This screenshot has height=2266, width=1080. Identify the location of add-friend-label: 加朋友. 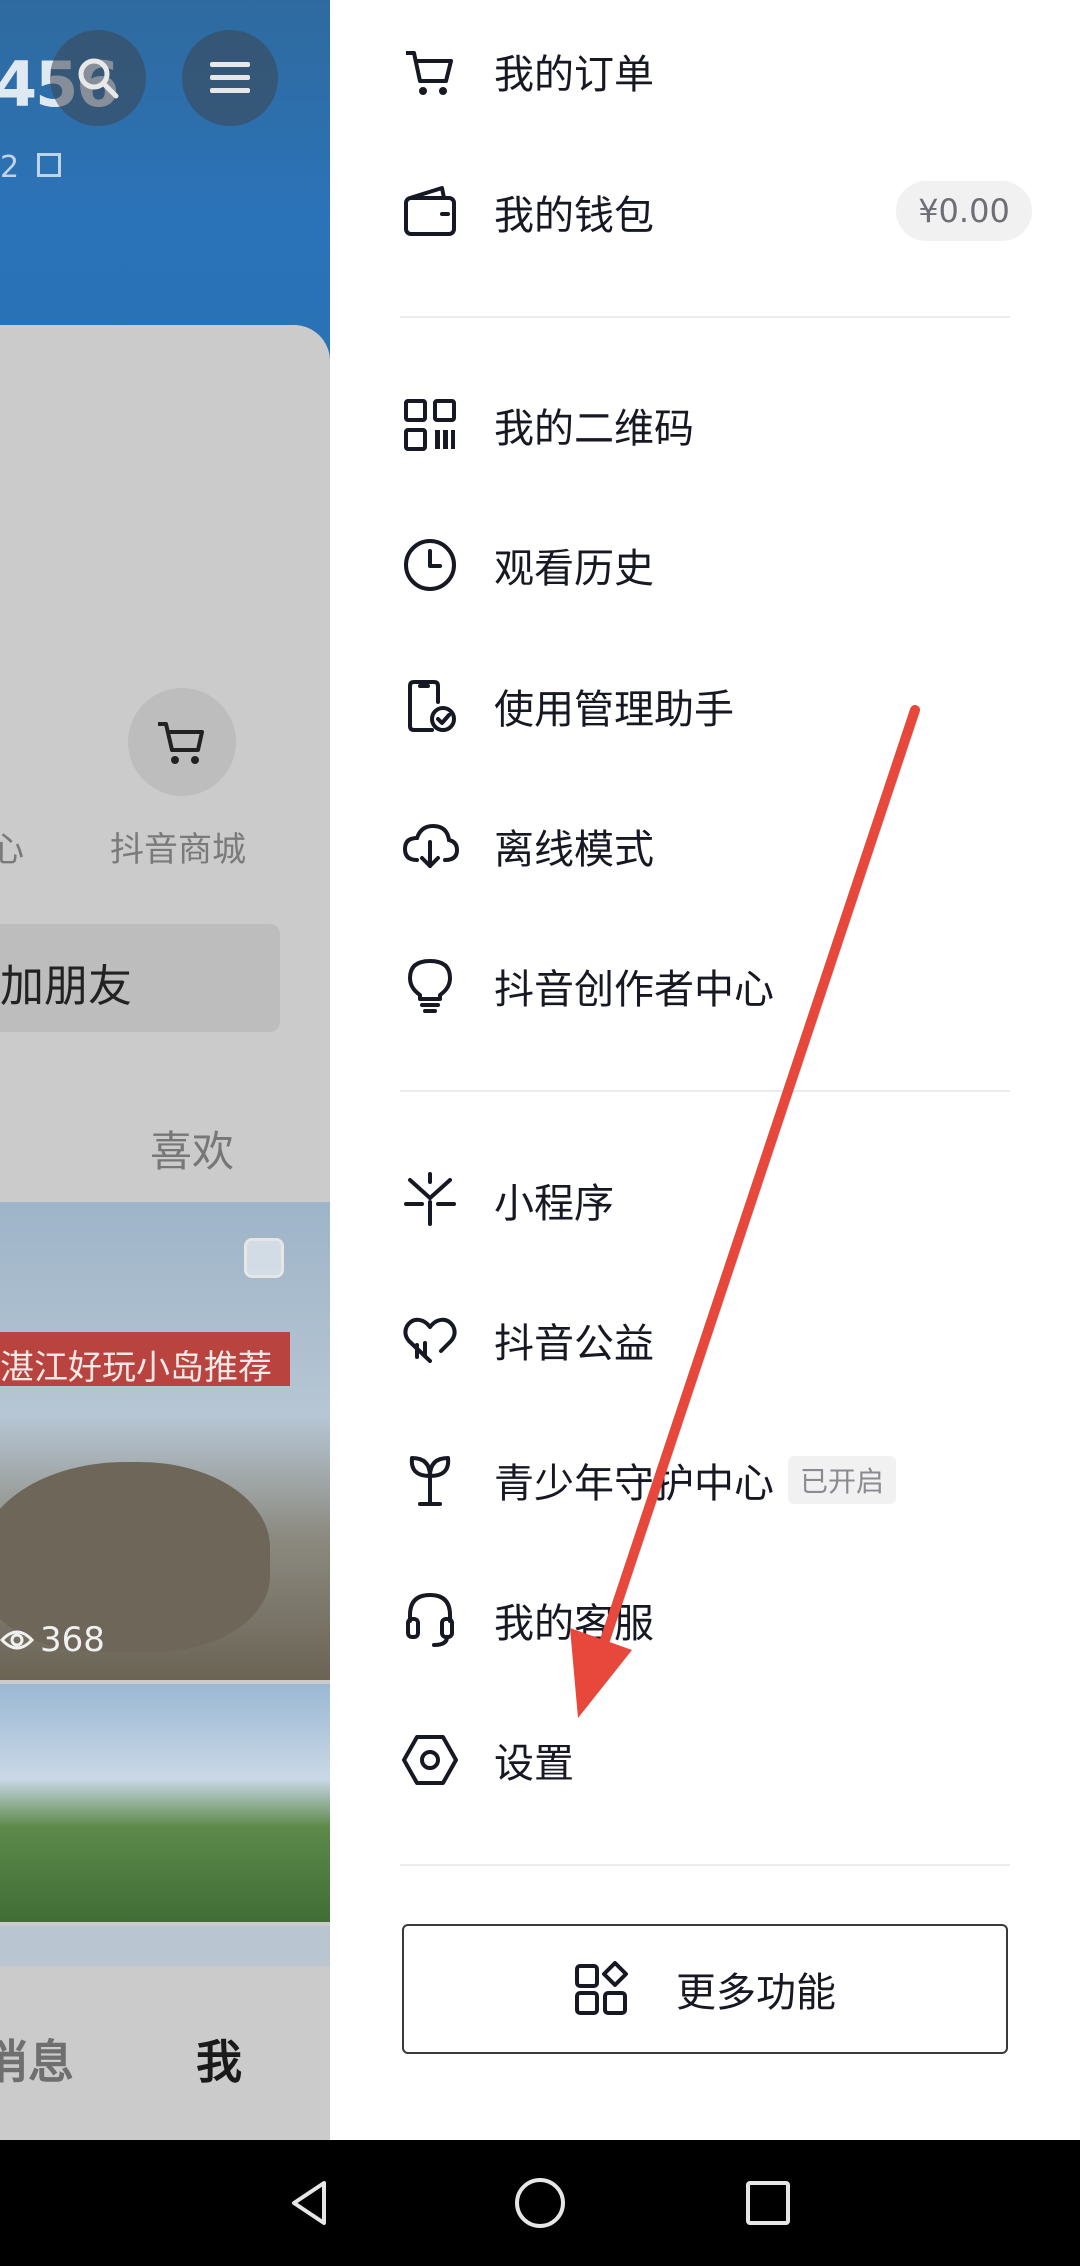
(66, 986).